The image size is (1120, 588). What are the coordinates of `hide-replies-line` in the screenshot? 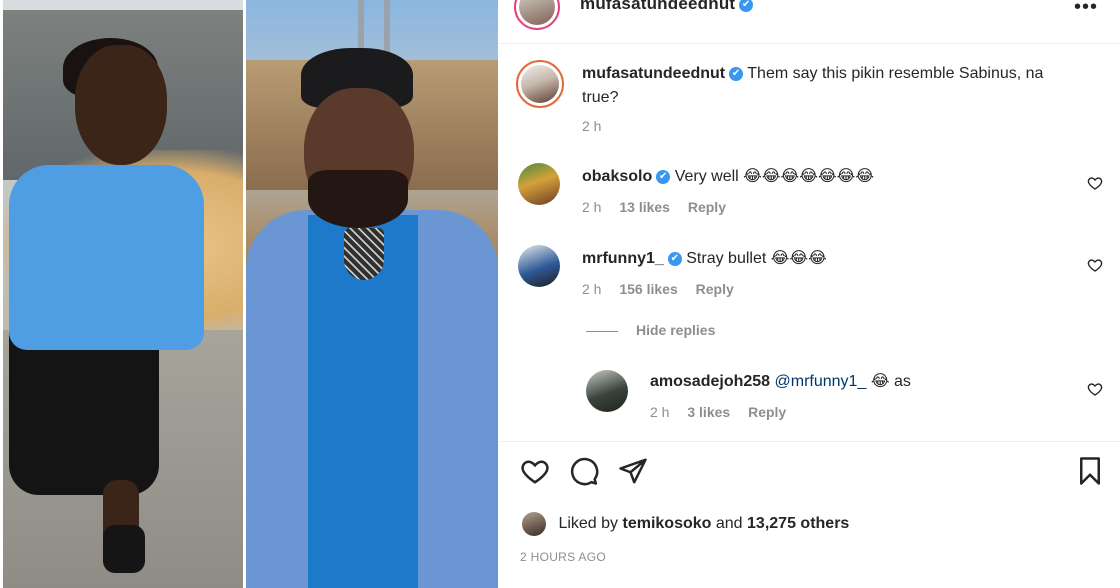 It's located at (602, 331).